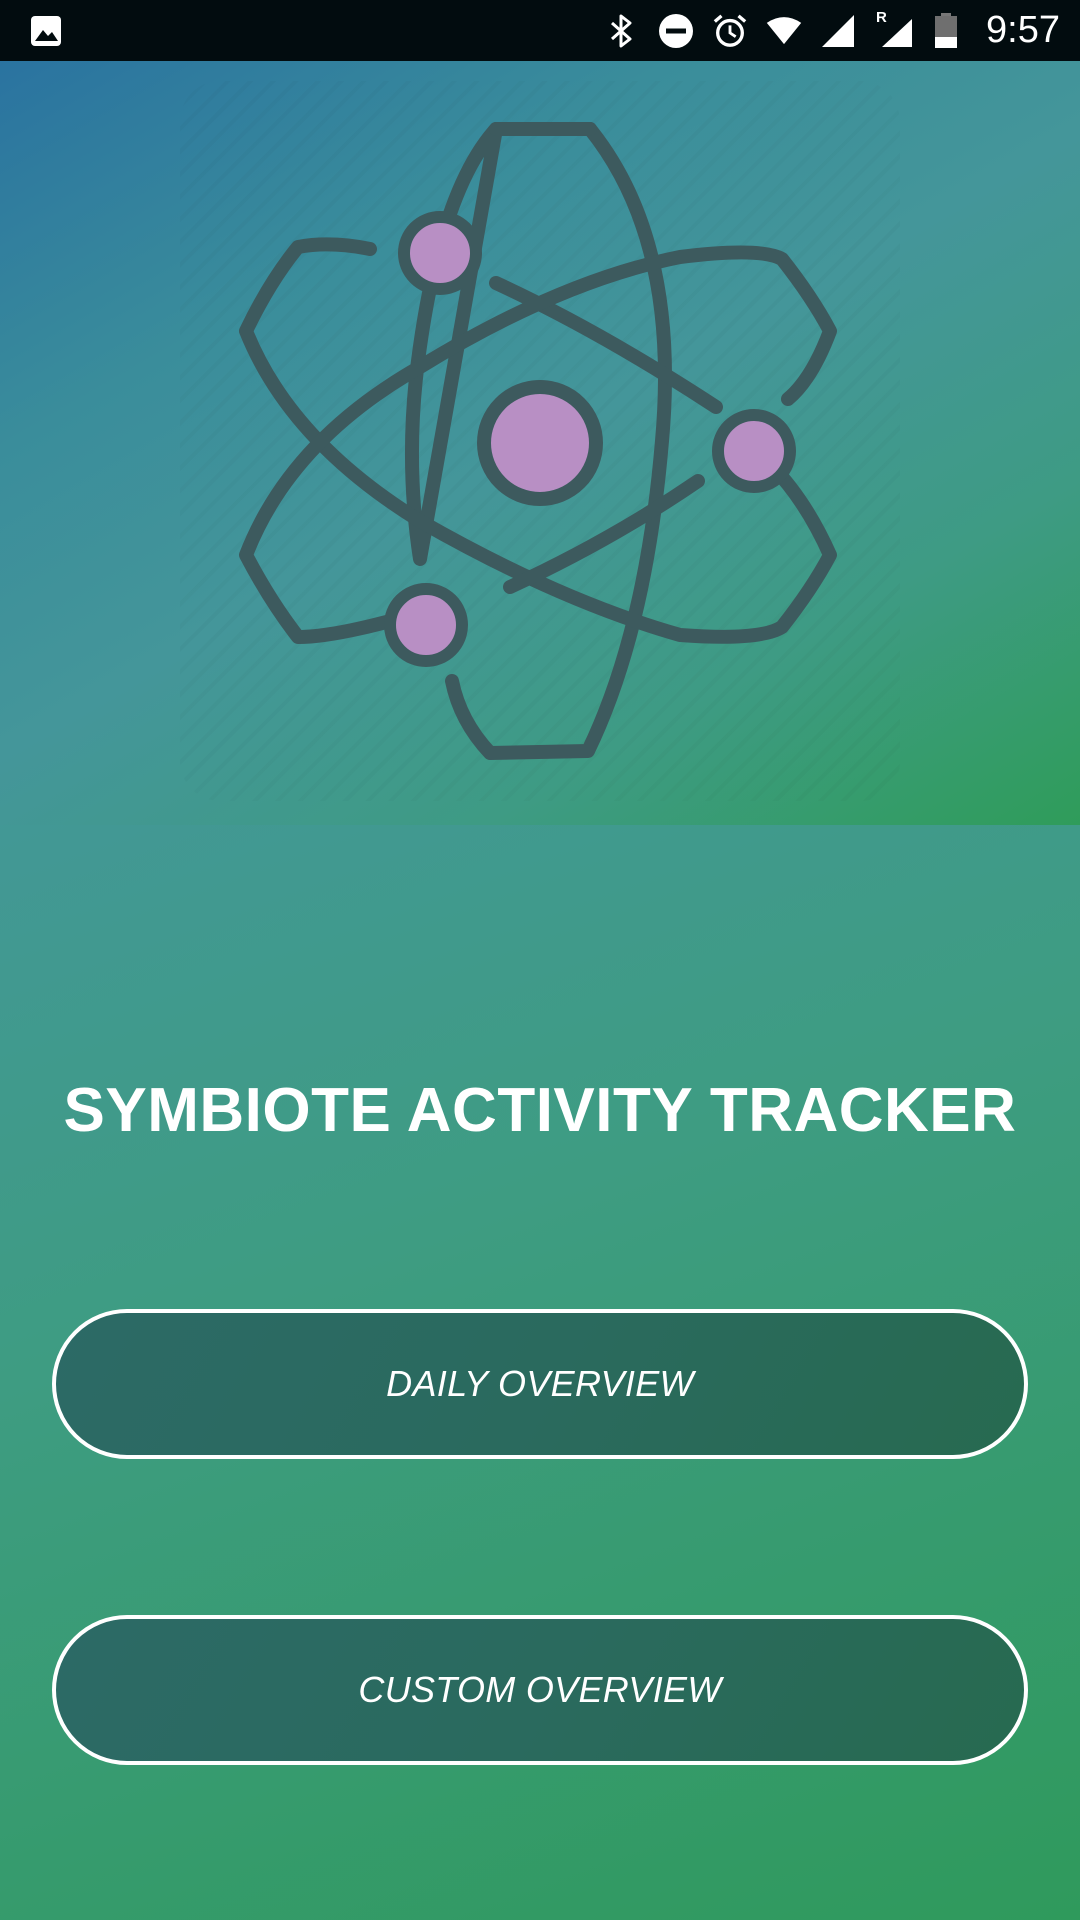 This screenshot has width=1080, height=1920. What do you see at coordinates (730, 31) in the screenshot?
I see `alarm-icon` at bounding box center [730, 31].